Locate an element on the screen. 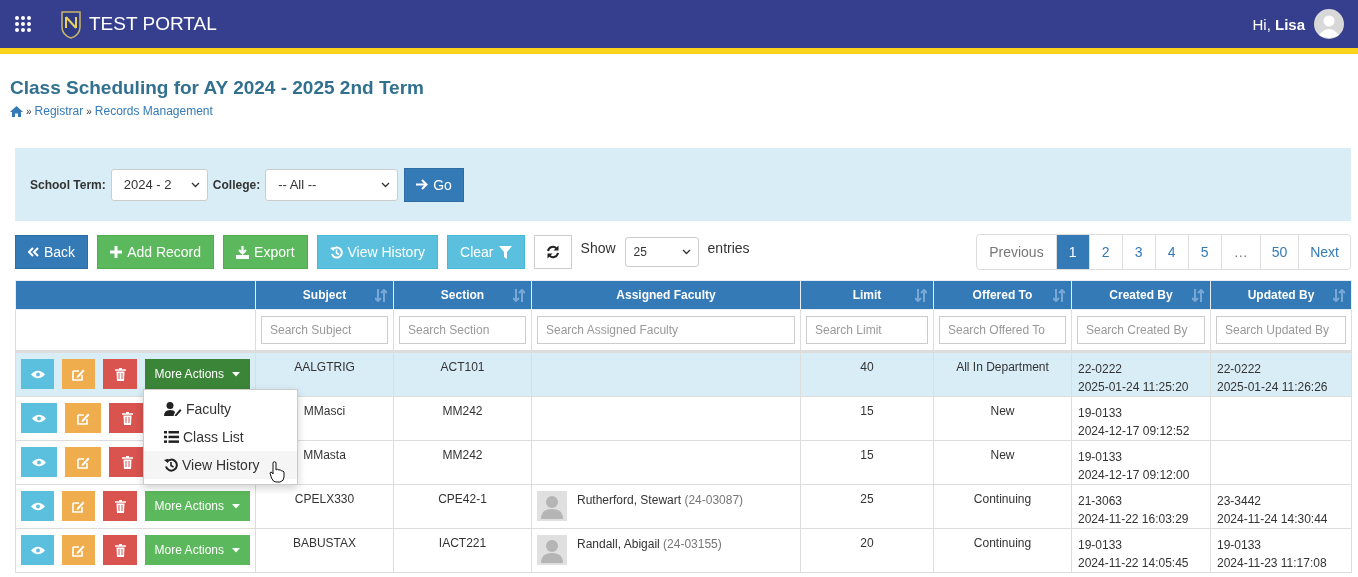 The height and width of the screenshot is (577, 1358). table-cell: IACT221 is located at coordinates (462, 550).